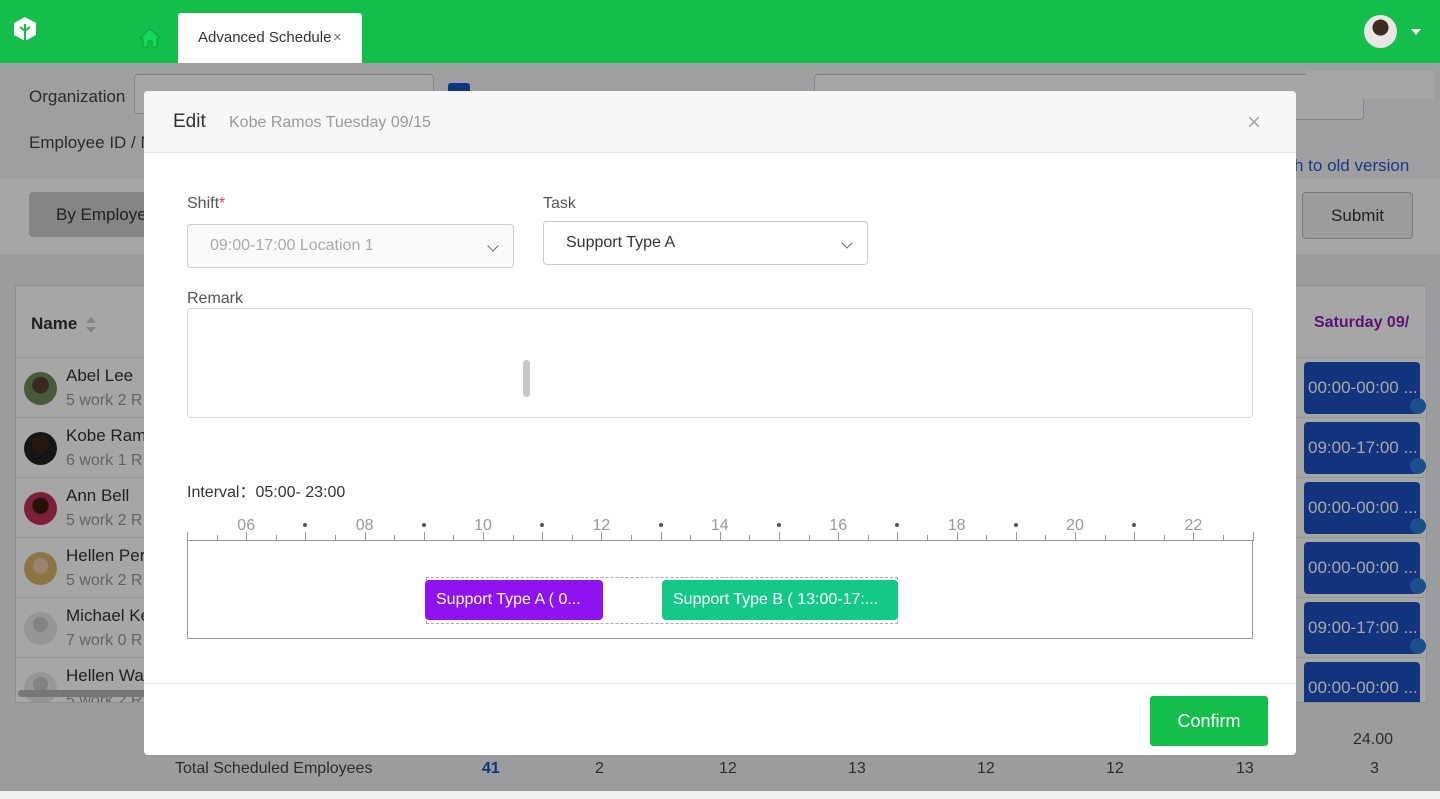 This screenshot has width=1440, height=799. I want to click on shift-select-value: 09:00-17:00 Location 1, so click(292, 245).